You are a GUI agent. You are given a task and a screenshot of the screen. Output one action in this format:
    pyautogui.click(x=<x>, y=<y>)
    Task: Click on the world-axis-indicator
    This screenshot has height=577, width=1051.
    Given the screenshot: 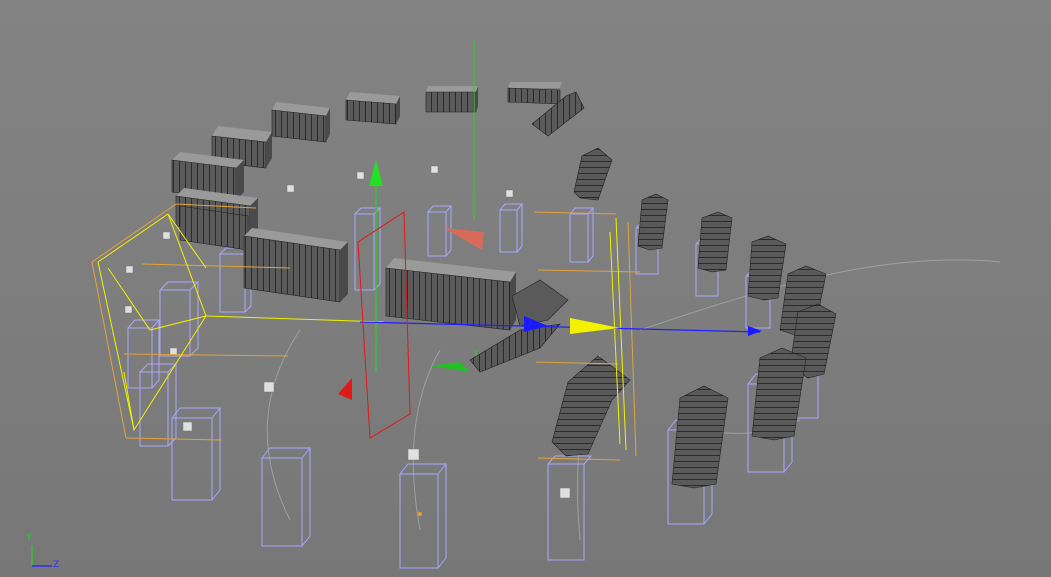 What is the action you would take?
    pyautogui.click(x=41, y=556)
    